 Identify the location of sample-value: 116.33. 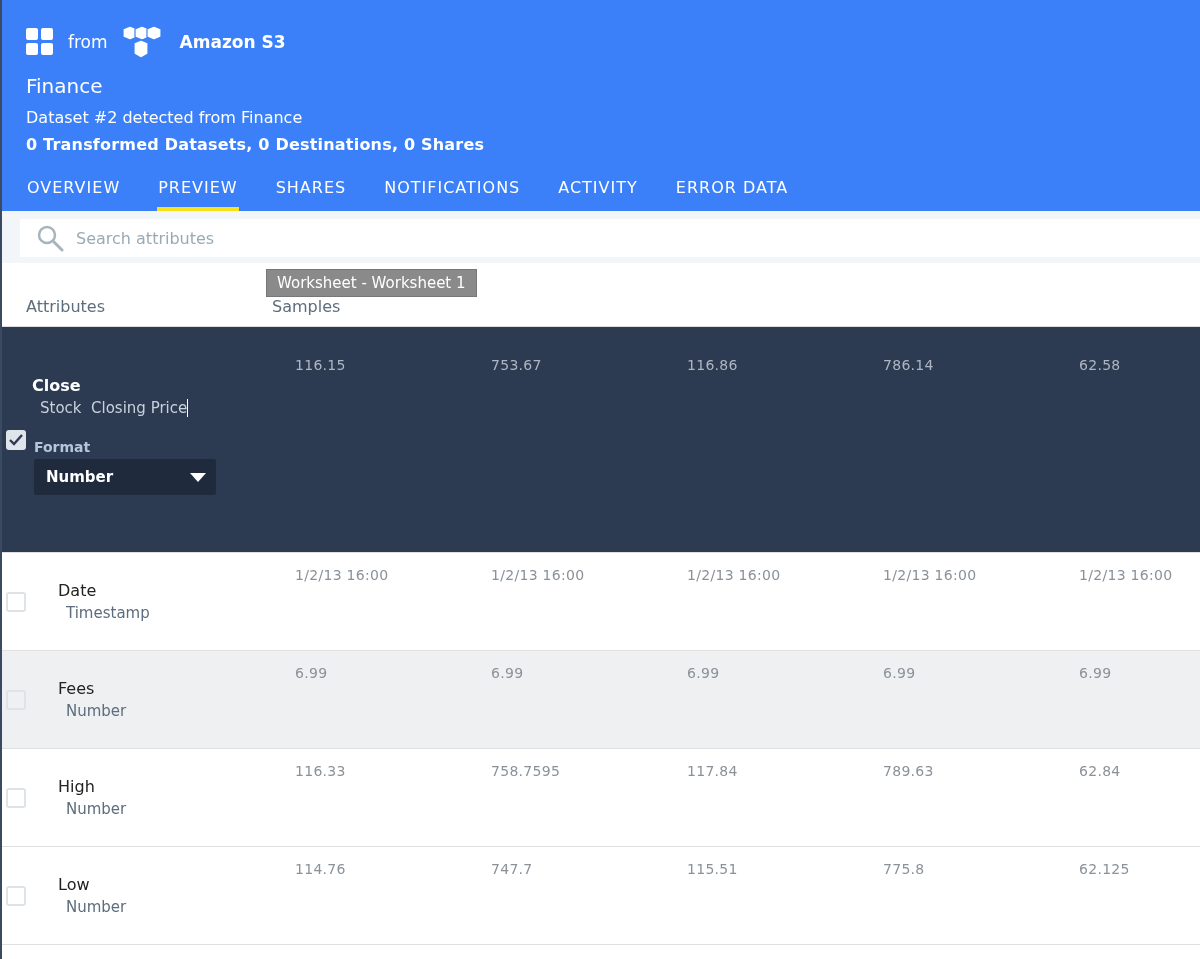
(321, 772).